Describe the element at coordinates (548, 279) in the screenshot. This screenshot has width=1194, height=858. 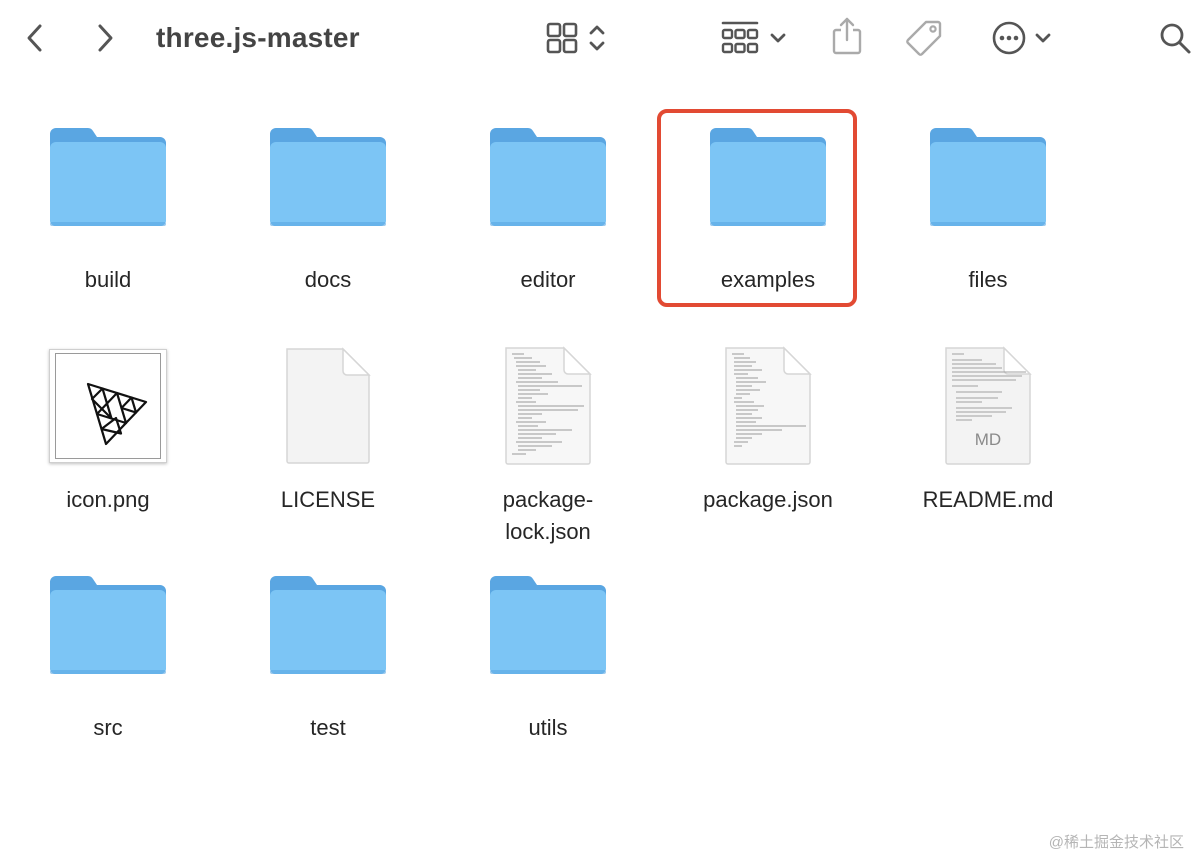
I see `file-name: editor` at that location.